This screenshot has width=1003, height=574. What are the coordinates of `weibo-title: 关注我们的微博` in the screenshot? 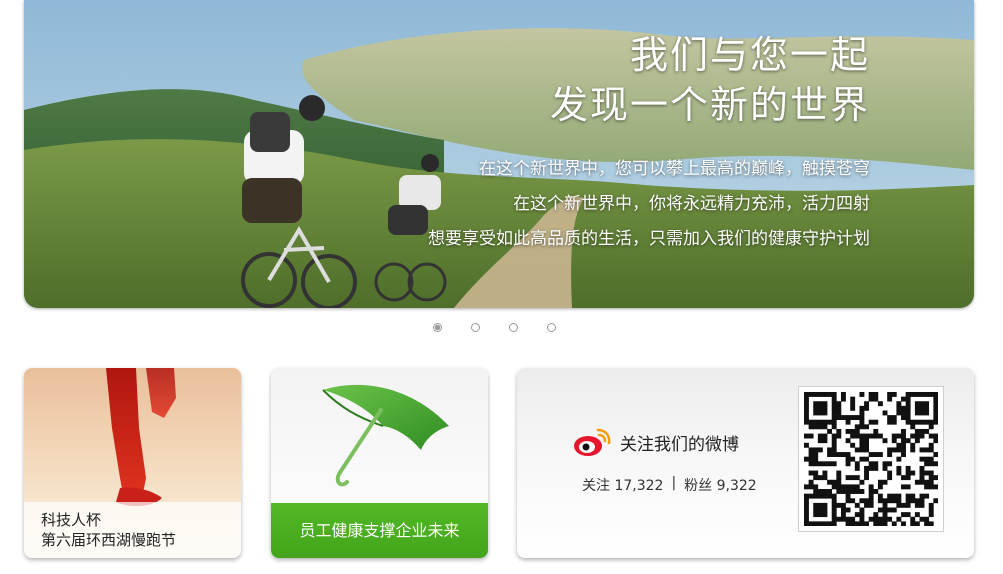 It's located at (679, 444).